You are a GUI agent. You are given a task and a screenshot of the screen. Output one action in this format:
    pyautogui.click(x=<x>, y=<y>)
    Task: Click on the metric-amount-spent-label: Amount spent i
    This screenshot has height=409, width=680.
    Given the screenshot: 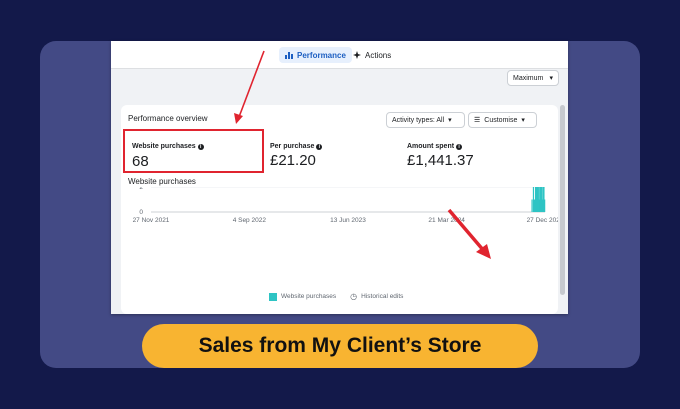 What is the action you would take?
    pyautogui.click(x=435, y=146)
    